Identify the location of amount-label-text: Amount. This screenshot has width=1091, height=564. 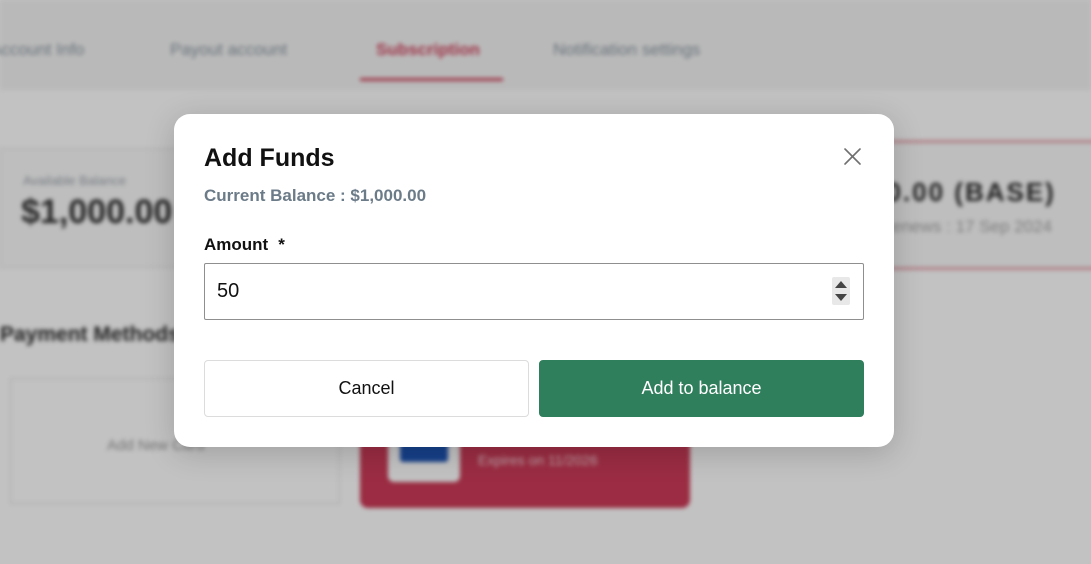
(236, 244).